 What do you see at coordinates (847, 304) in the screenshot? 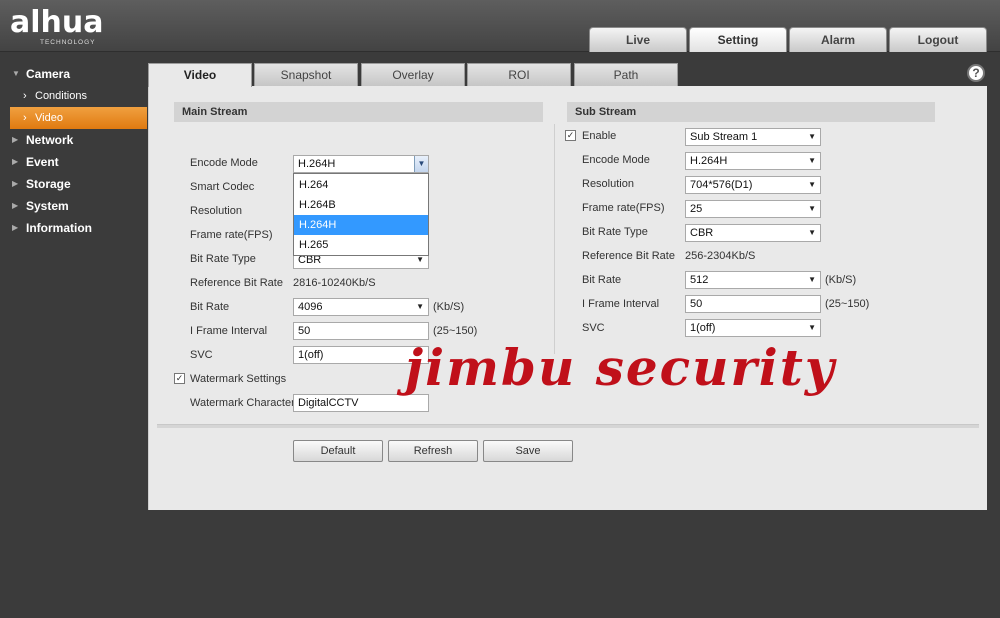
I see `sub-iframe-interval-range: (25~150)` at bounding box center [847, 304].